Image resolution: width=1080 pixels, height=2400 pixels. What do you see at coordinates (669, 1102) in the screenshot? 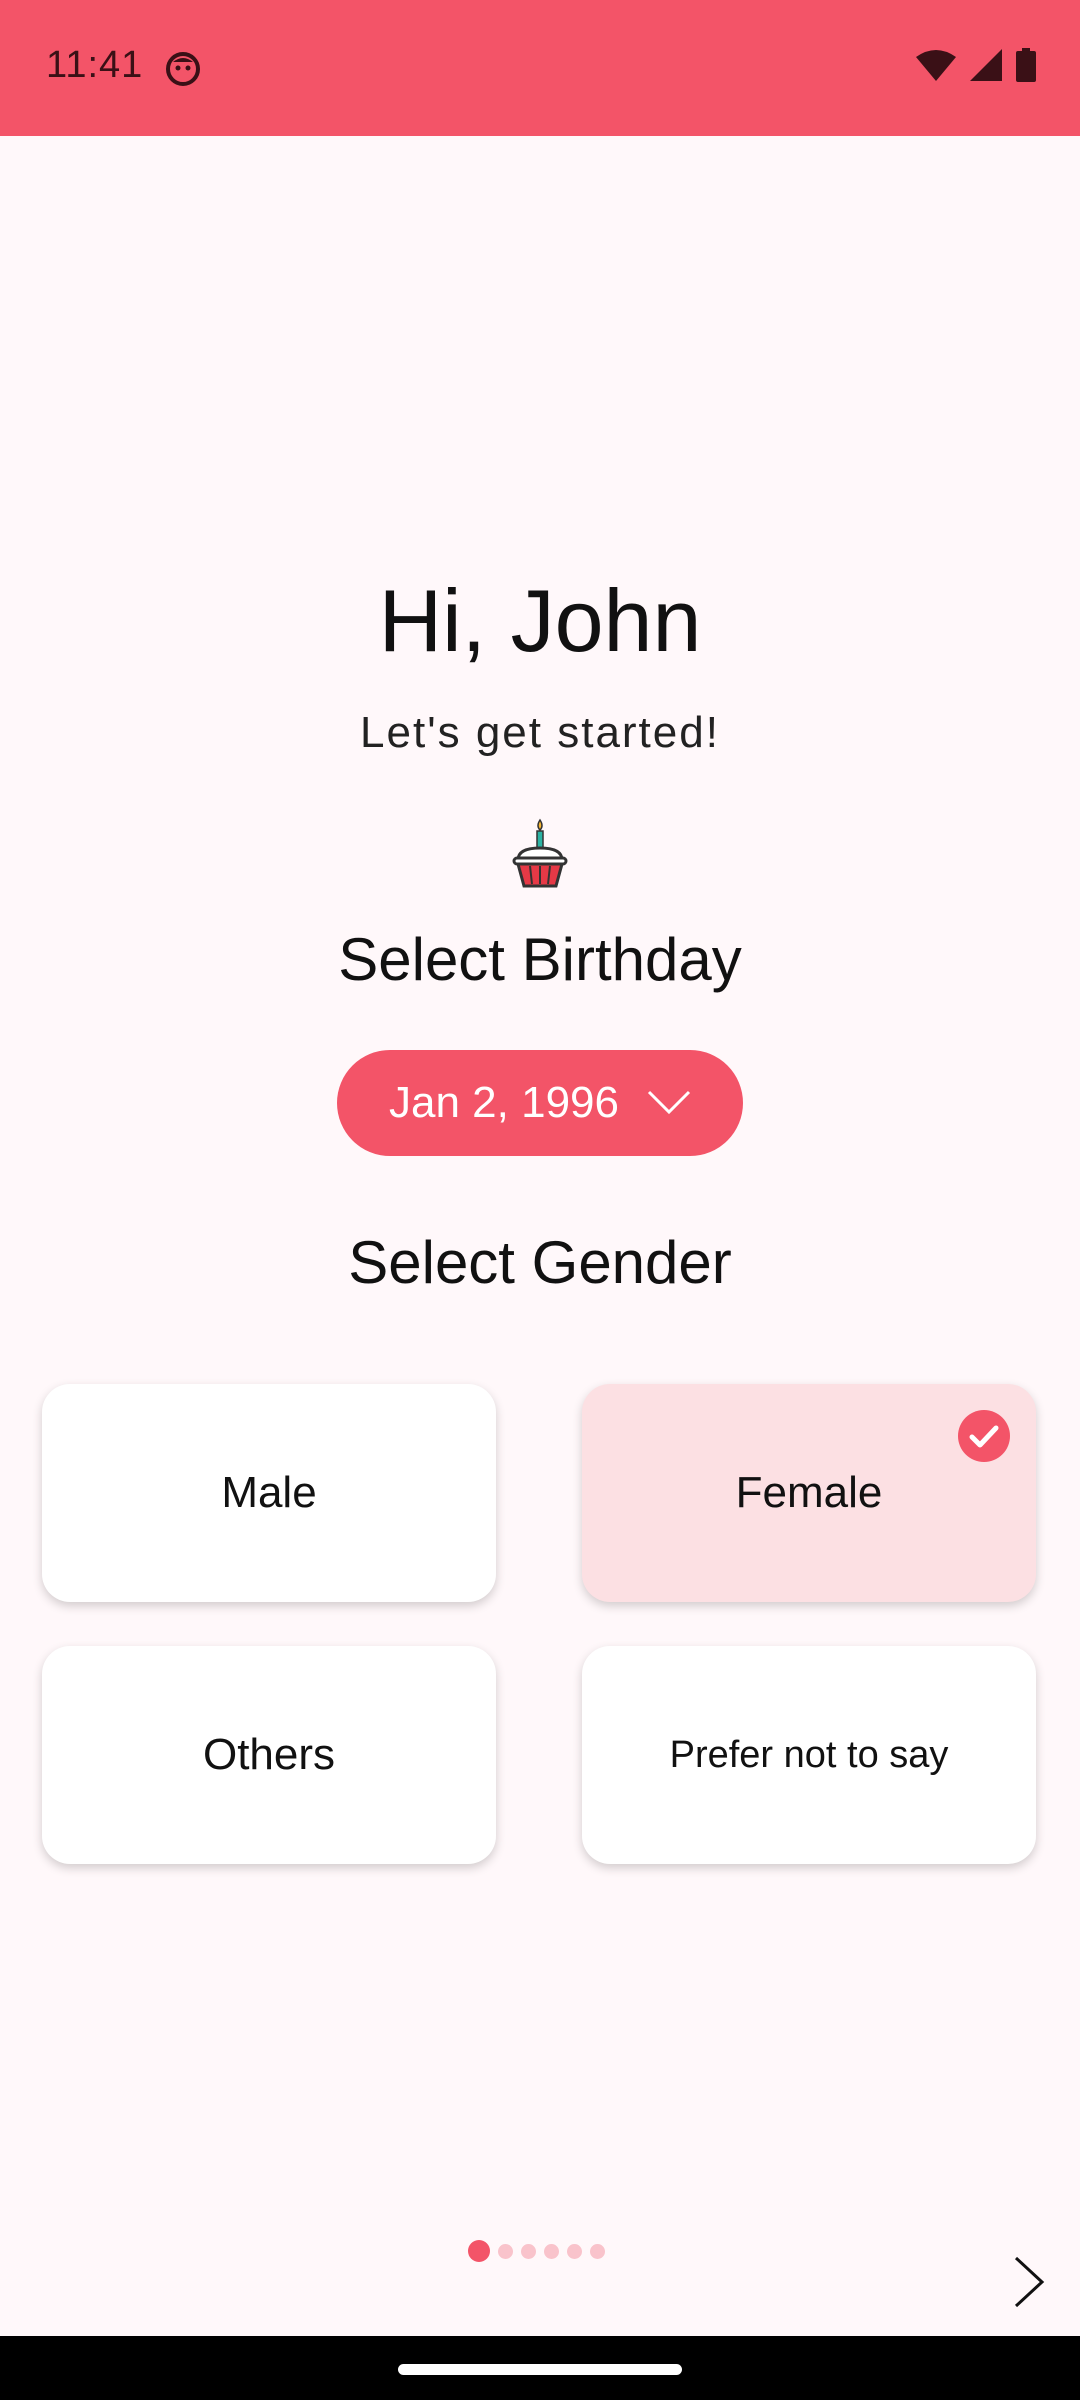
I see `chevron-down-icon` at bounding box center [669, 1102].